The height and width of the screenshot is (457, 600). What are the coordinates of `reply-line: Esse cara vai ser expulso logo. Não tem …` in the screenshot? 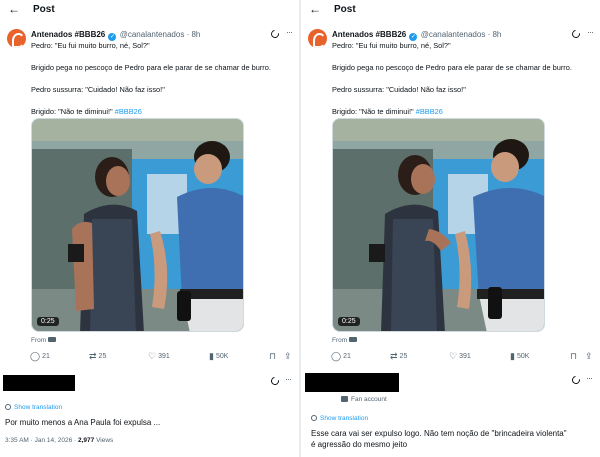 It's located at (439, 433).